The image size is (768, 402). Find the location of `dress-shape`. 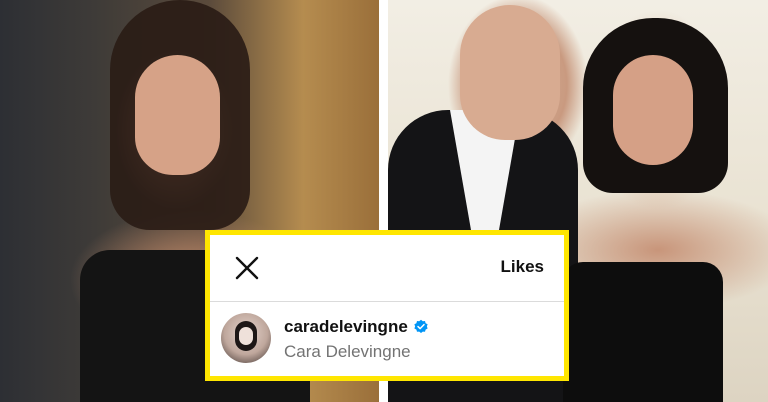

dress-shape is located at coordinates (643, 332).